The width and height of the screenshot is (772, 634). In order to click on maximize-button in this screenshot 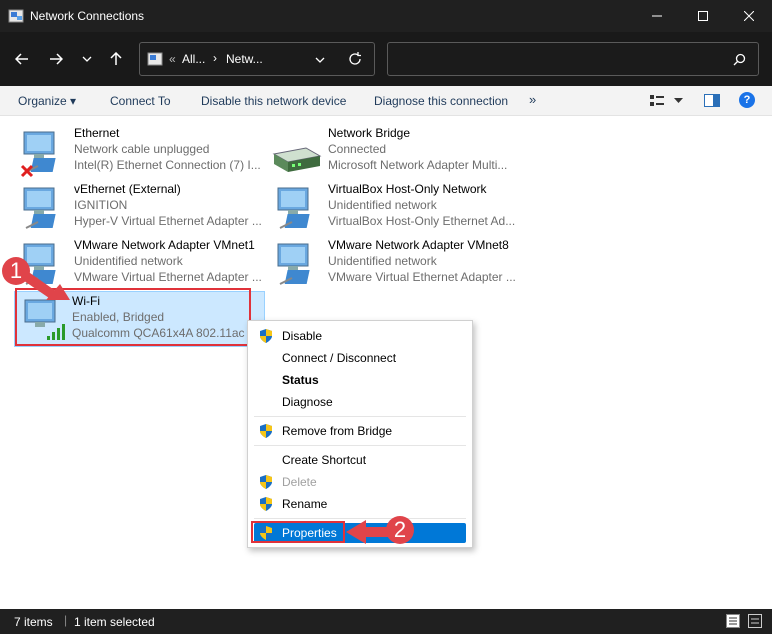, I will do `click(703, 16)`.